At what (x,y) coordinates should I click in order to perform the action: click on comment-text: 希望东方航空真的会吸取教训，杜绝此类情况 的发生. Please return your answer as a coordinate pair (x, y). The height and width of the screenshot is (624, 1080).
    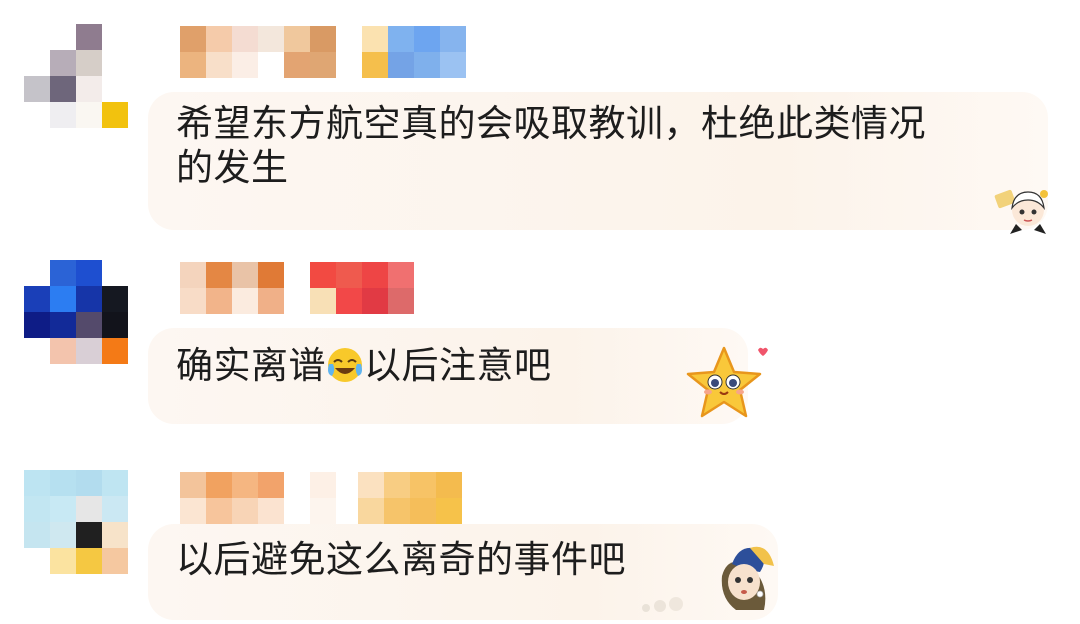
    Looking at the image, I should click on (551, 145).